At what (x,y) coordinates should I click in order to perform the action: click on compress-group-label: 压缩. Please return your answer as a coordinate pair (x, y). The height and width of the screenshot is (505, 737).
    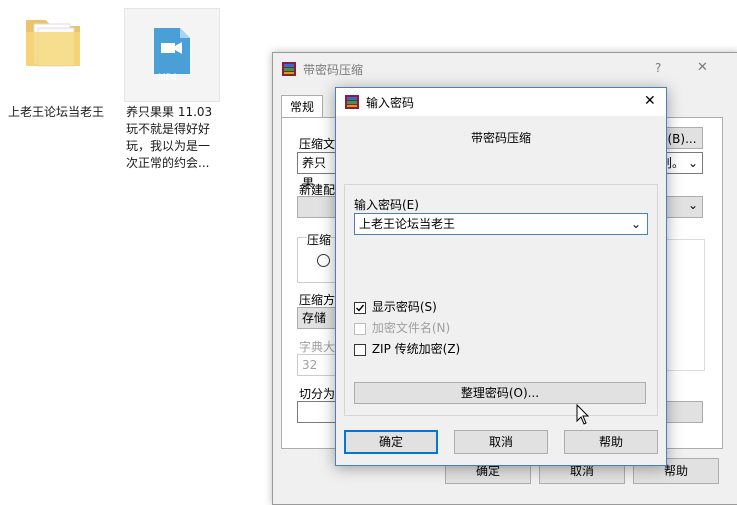
    Looking at the image, I should click on (319, 239).